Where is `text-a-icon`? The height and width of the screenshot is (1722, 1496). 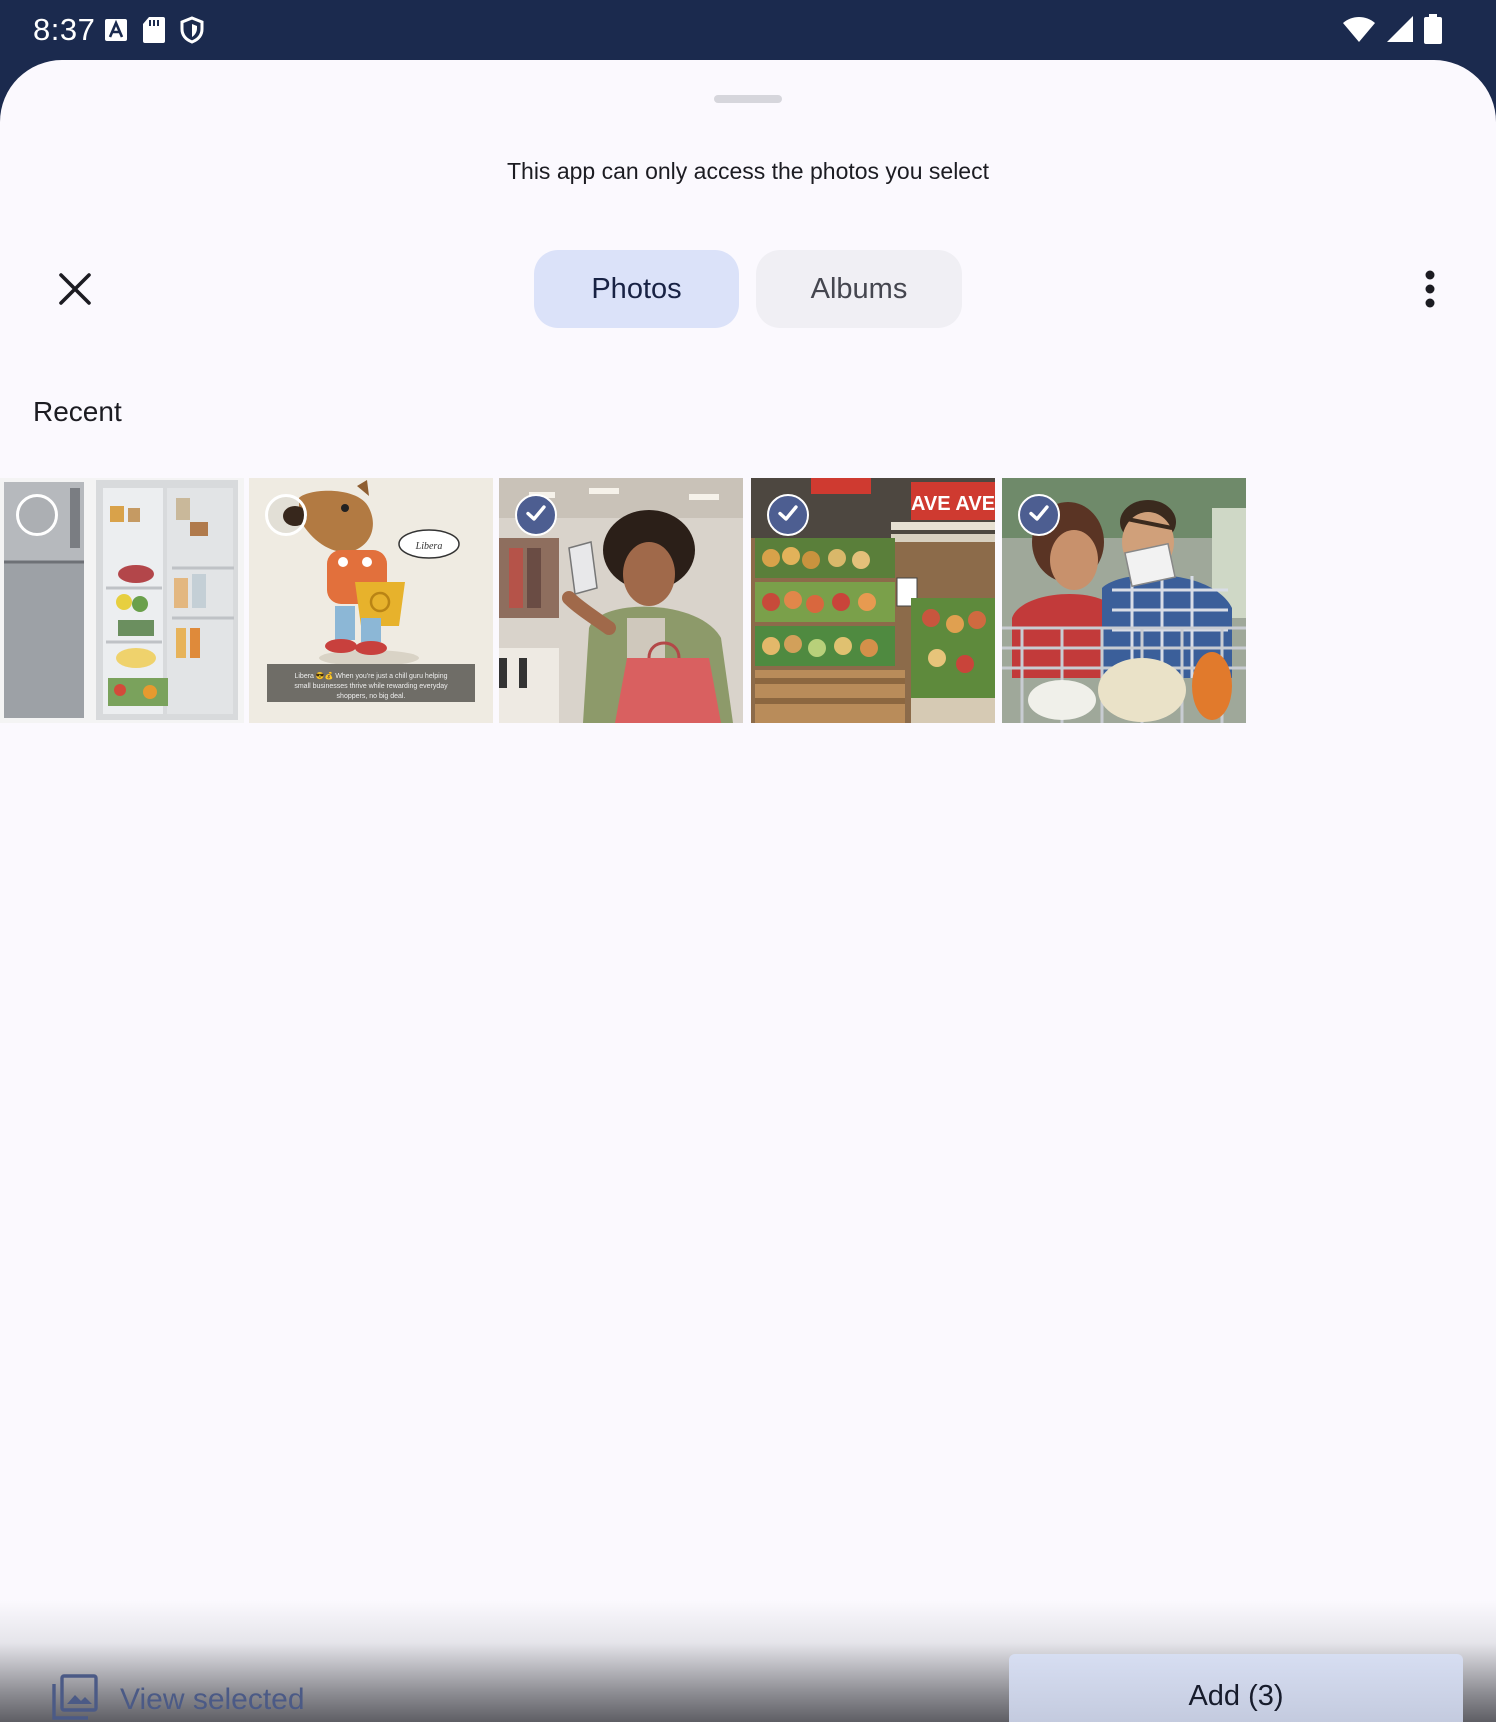 text-a-icon is located at coordinates (116, 32).